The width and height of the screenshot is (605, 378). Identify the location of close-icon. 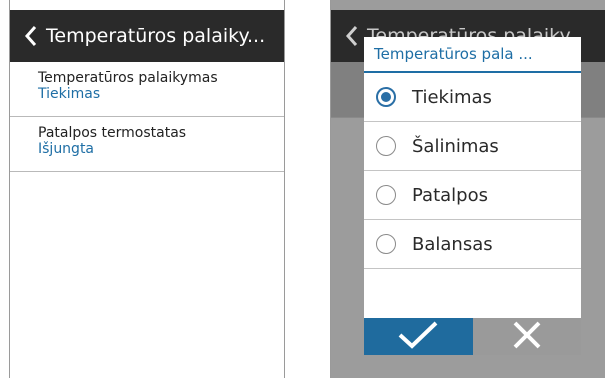
(527, 337).